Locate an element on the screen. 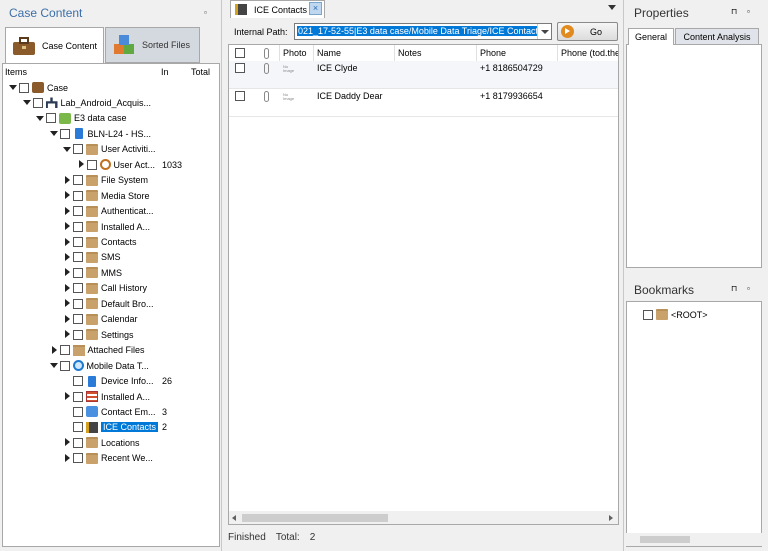  bookmark-root: <ROOT> is located at coordinates (675, 314).